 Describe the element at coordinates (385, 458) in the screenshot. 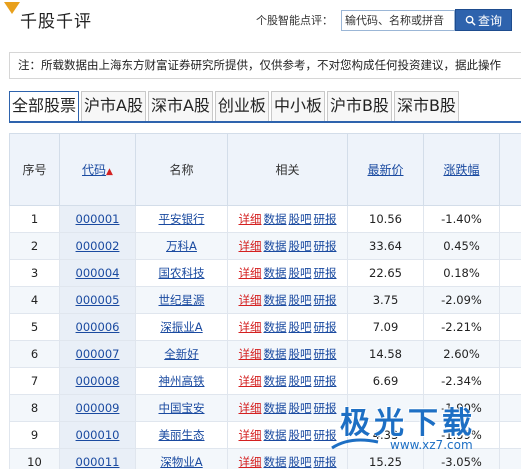

I see `row-price: 15.25` at that location.